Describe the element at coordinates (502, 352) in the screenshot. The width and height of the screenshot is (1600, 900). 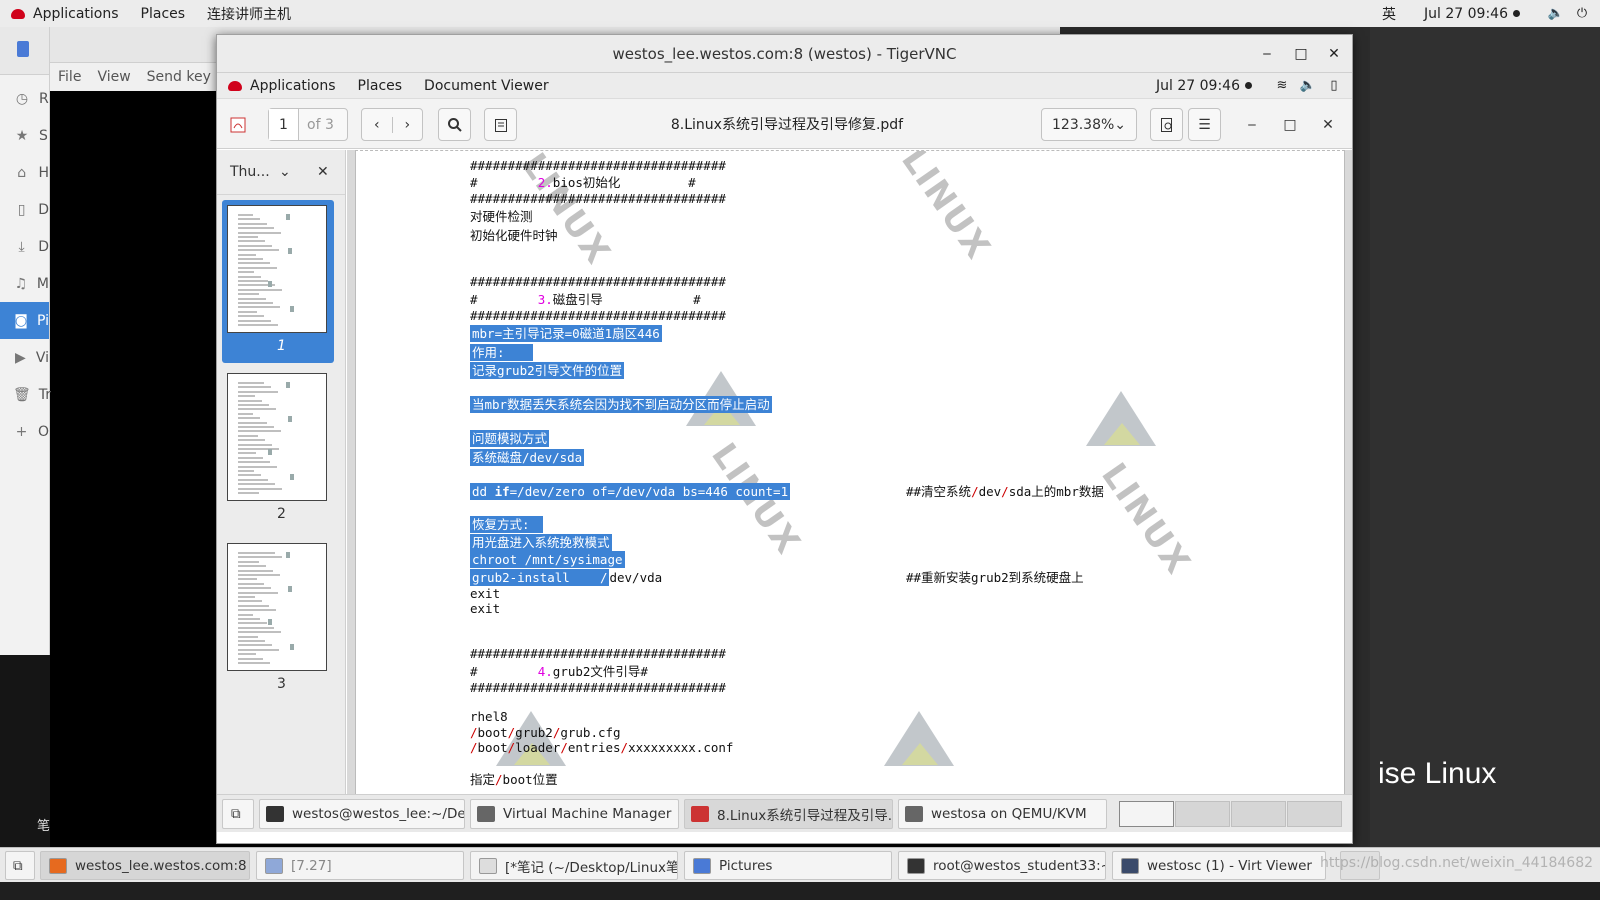
I see `selected-line: 作用:` at that location.